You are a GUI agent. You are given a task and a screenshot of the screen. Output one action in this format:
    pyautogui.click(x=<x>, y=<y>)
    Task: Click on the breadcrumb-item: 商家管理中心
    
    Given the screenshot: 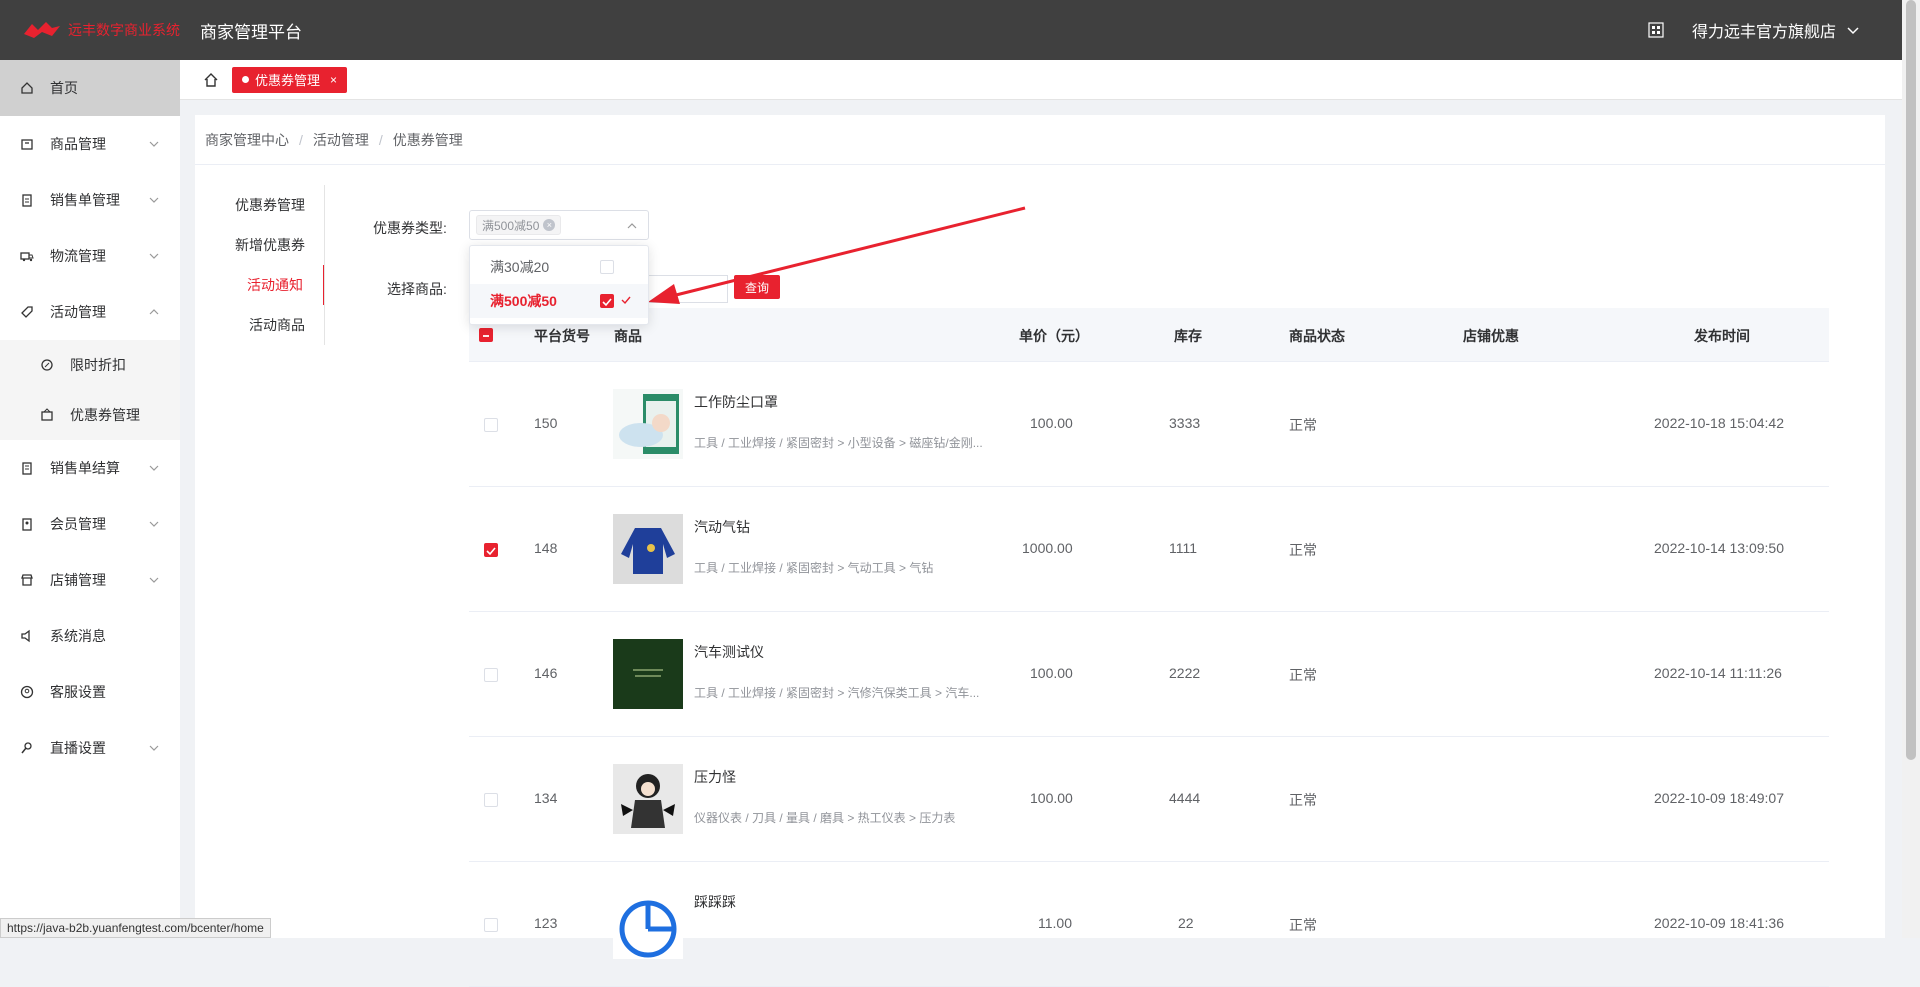 What is the action you would take?
    pyautogui.click(x=247, y=140)
    